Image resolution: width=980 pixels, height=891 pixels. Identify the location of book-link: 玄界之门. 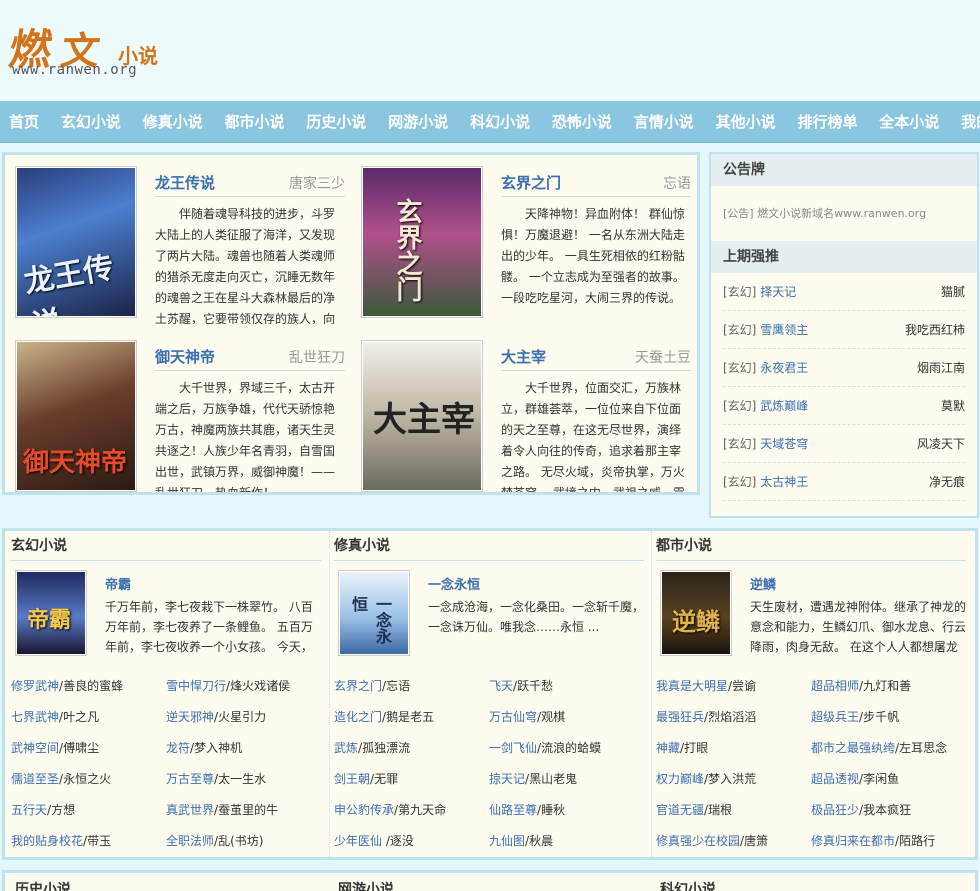
(358, 686).